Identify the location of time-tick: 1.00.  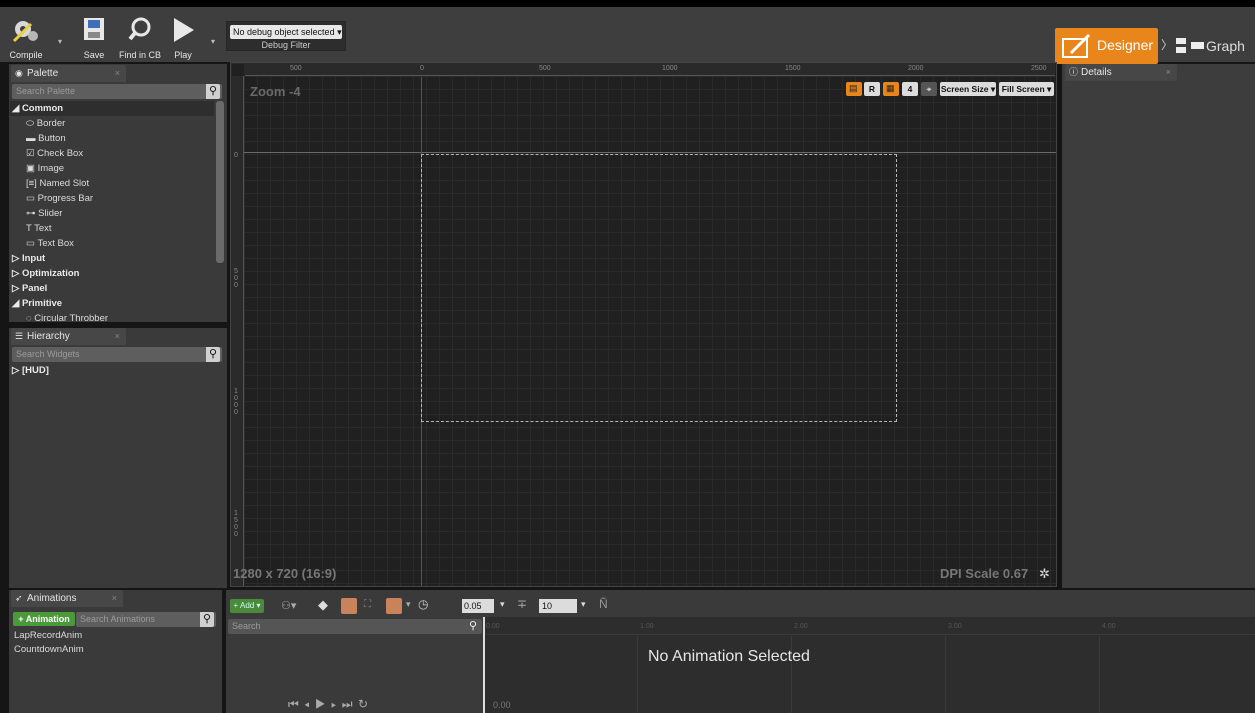
(647, 626).